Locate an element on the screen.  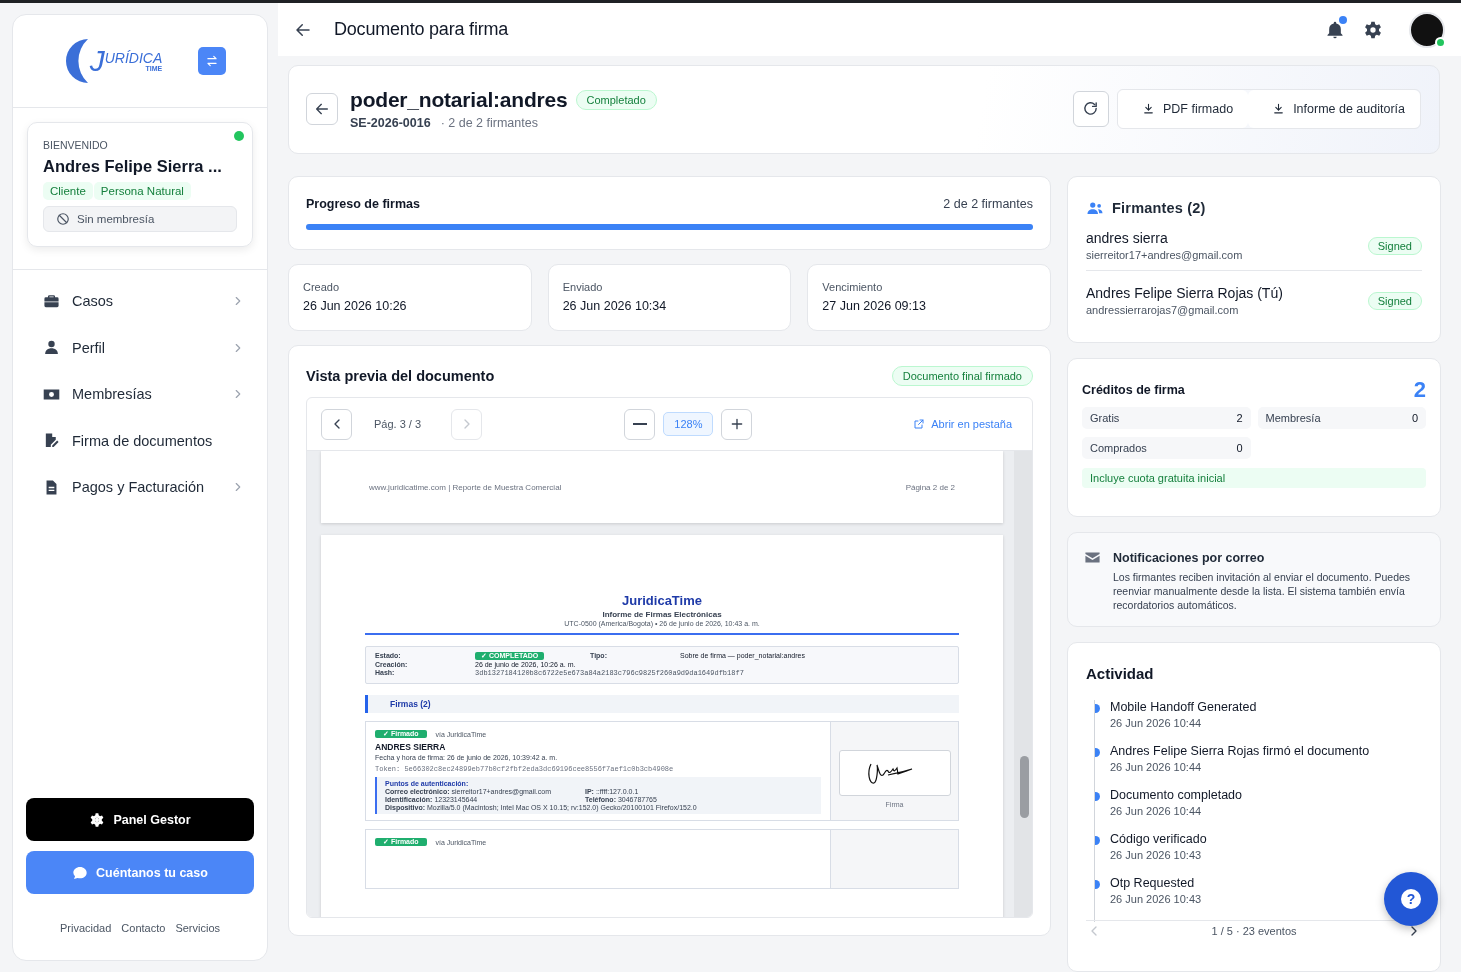
date-value: 26 Jun 2026 10:26 is located at coordinates (355, 306).